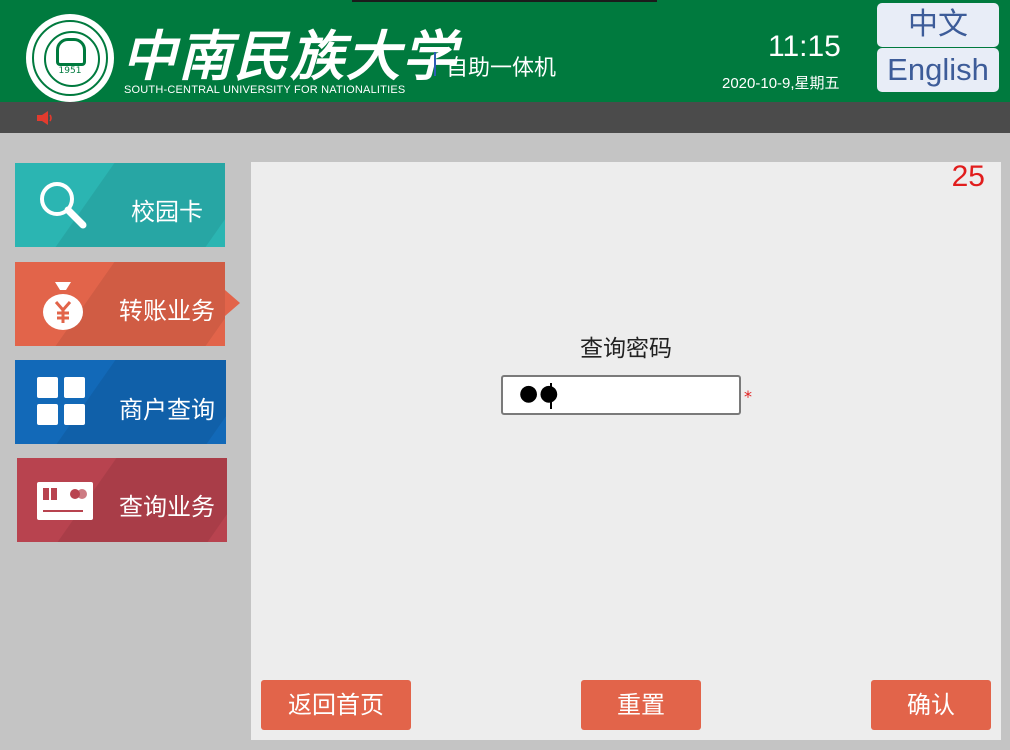 Image resolution: width=1010 pixels, height=750 pixels. I want to click on selected-pointer, so click(232, 303).